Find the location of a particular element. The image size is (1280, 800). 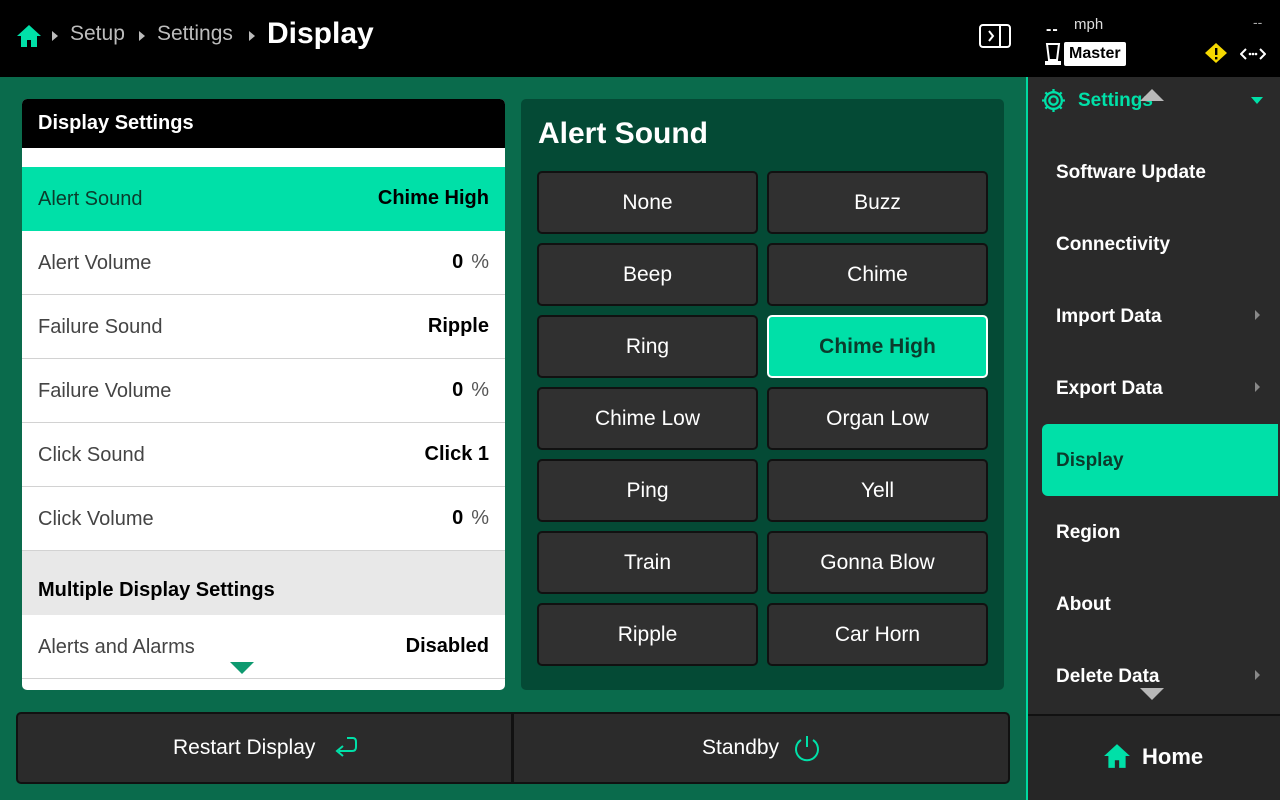

sidebar-item-label: Import Data is located at coordinates (1109, 316).